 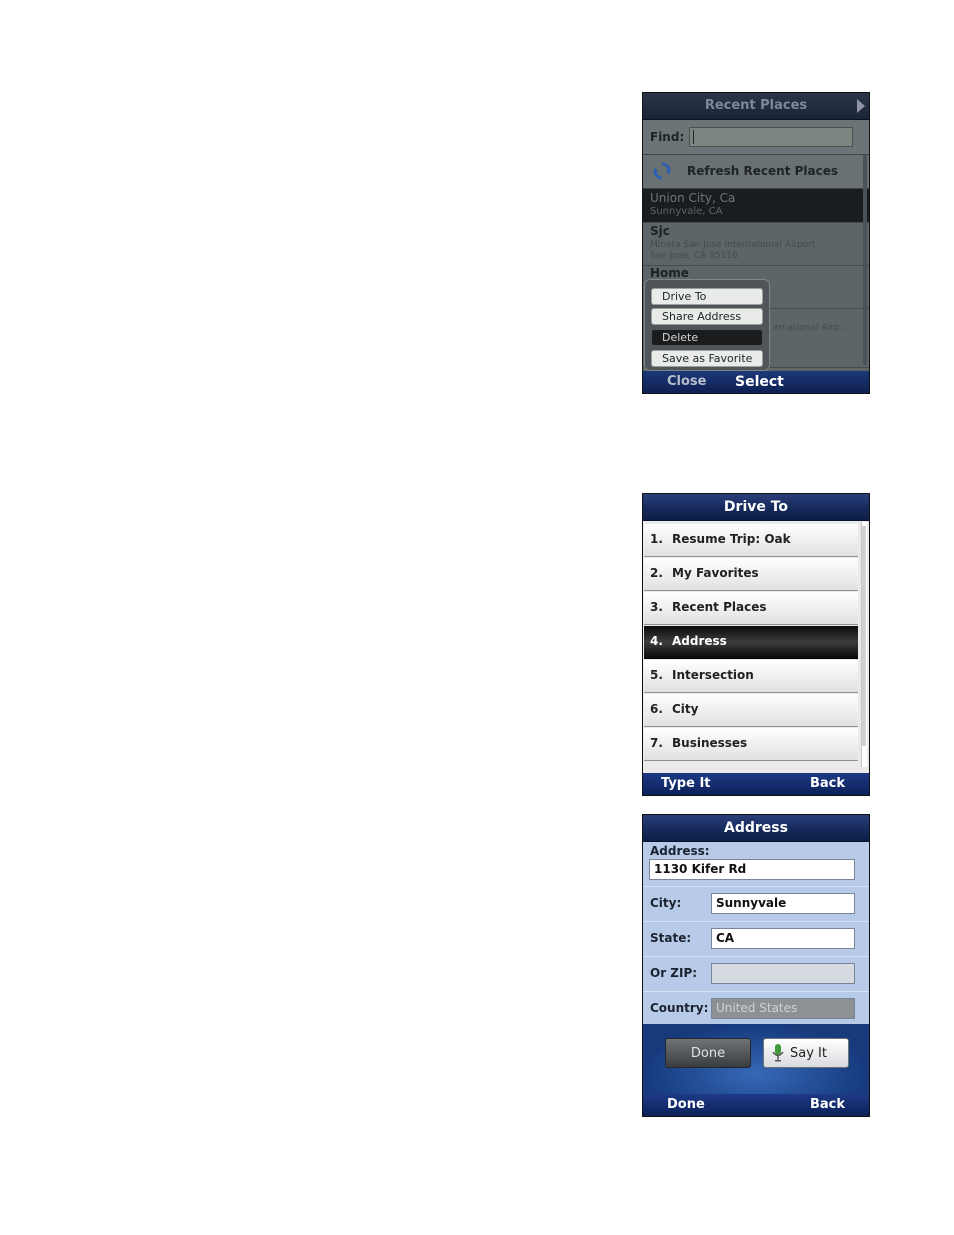 What do you see at coordinates (783, 903) in the screenshot?
I see `city-field: Sunnyvale` at bounding box center [783, 903].